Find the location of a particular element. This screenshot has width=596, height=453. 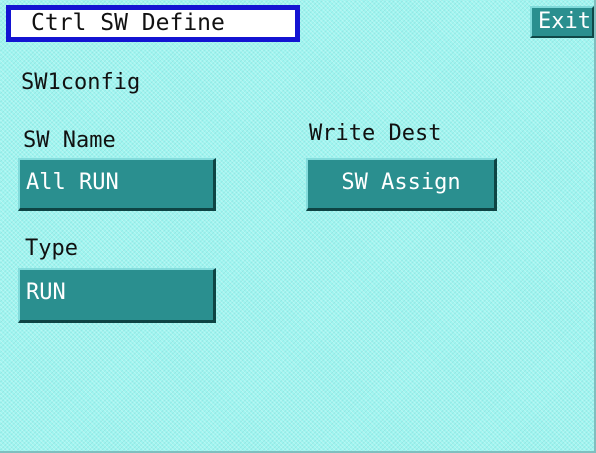

sw-name-label: SW Name is located at coordinates (69, 140).